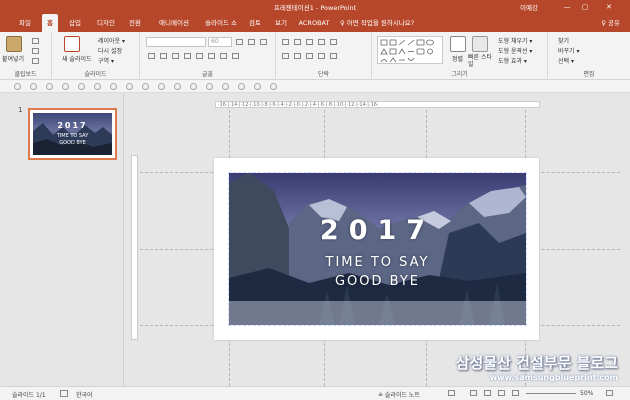  Describe the element at coordinates (377, 23) in the screenshot. I see `tell-me-search: ♀ 어떤 작업을 원하시나요?` at that location.